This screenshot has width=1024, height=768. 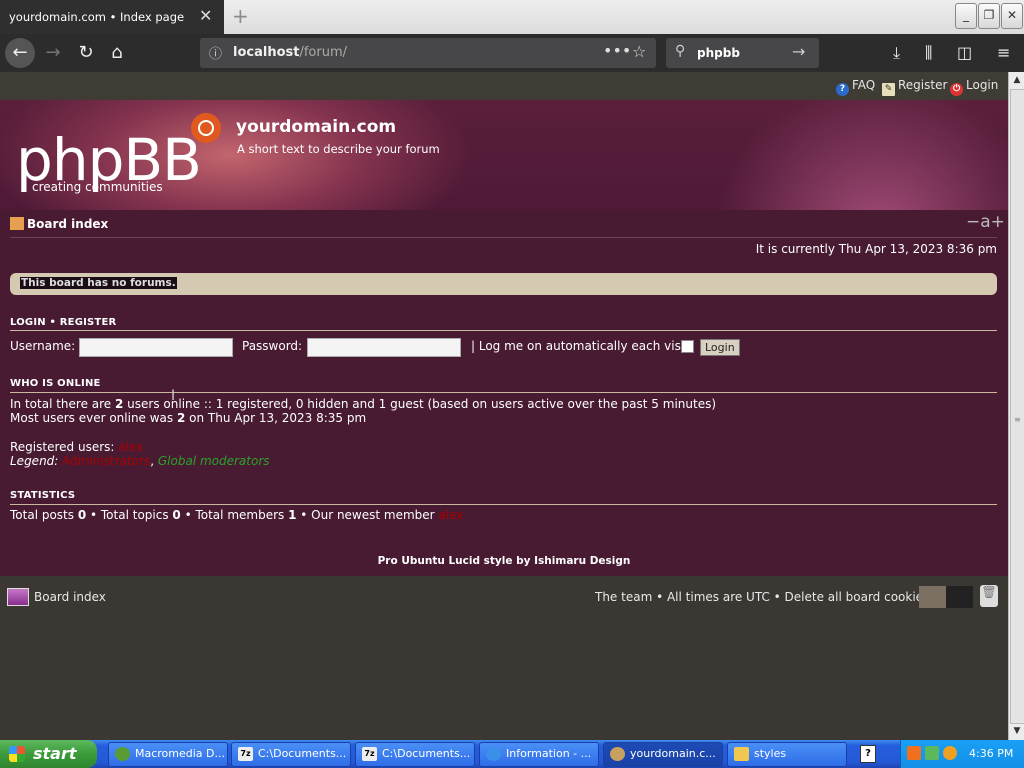 What do you see at coordinates (1003, 52) in the screenshot?
I see `menu-icon: ≡` at bounding box center [1003, 52].